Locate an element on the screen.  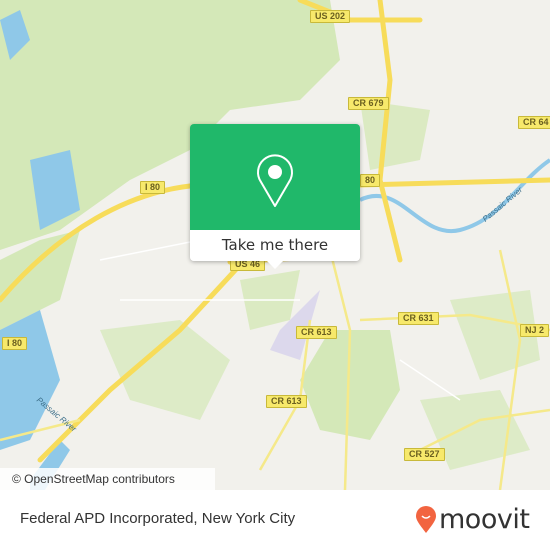
road-shield-cr-613-south: CR 613 is located at coordinates (286, 401).